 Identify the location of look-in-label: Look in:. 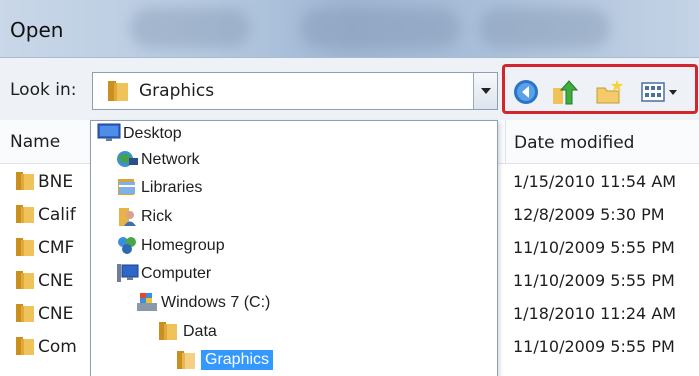
(43, 90).